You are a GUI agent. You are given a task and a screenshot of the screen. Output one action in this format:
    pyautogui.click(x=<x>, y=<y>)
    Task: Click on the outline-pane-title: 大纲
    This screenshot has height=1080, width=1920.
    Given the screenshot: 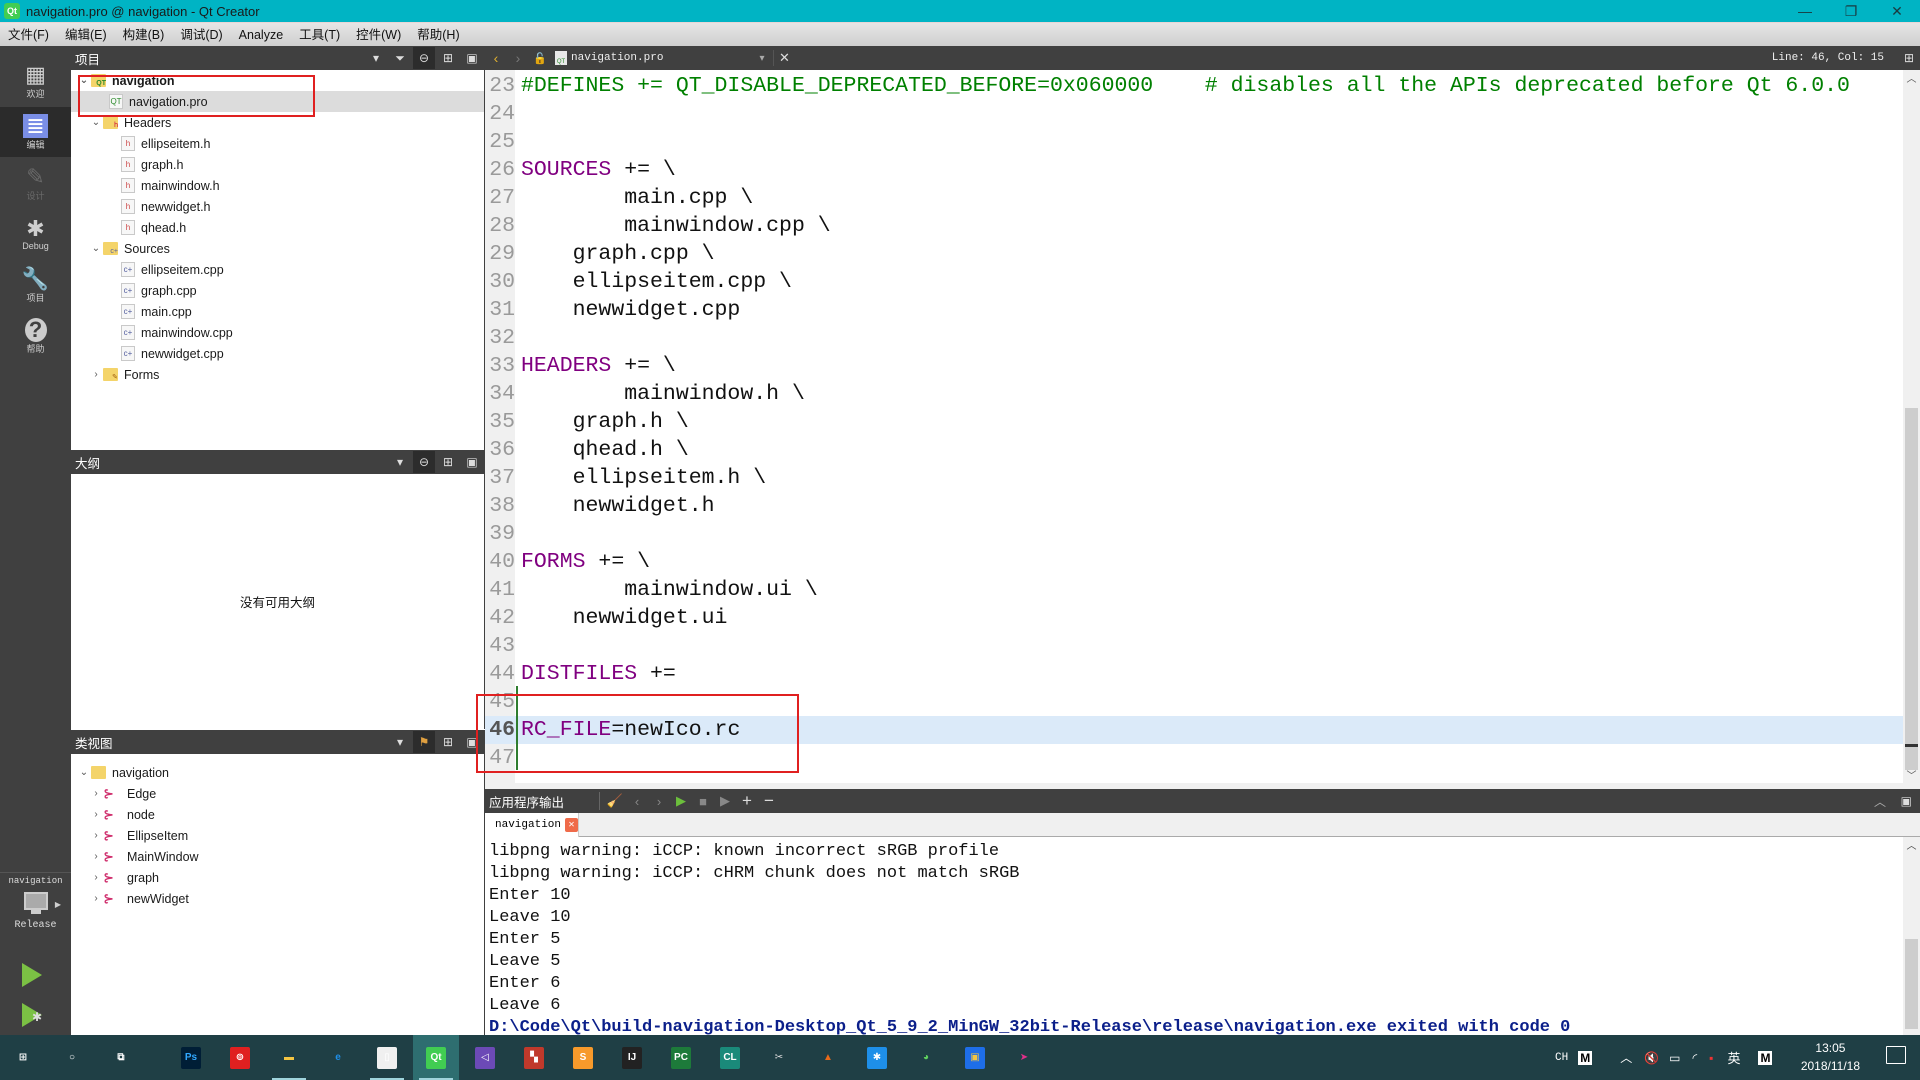 What is the action you would take?
    pyautogui.click(x=87, y=462)
    